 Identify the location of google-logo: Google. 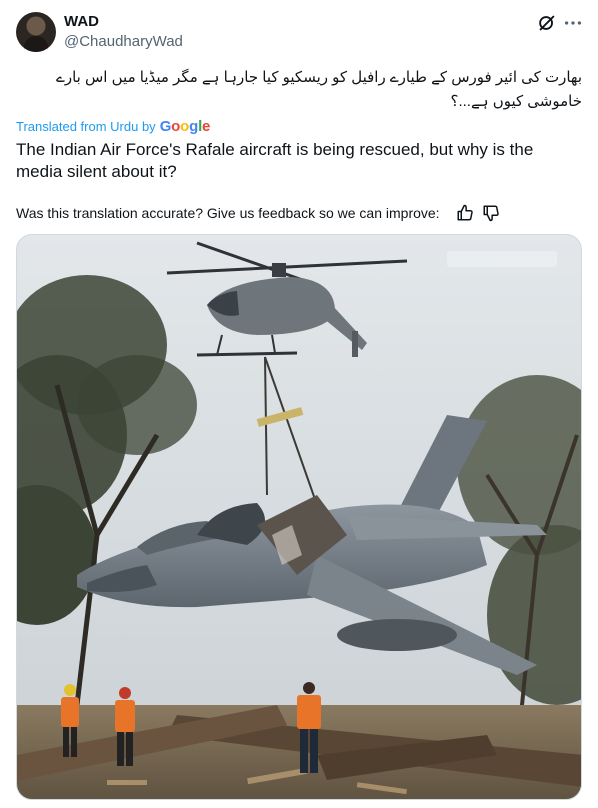
(185, 126).